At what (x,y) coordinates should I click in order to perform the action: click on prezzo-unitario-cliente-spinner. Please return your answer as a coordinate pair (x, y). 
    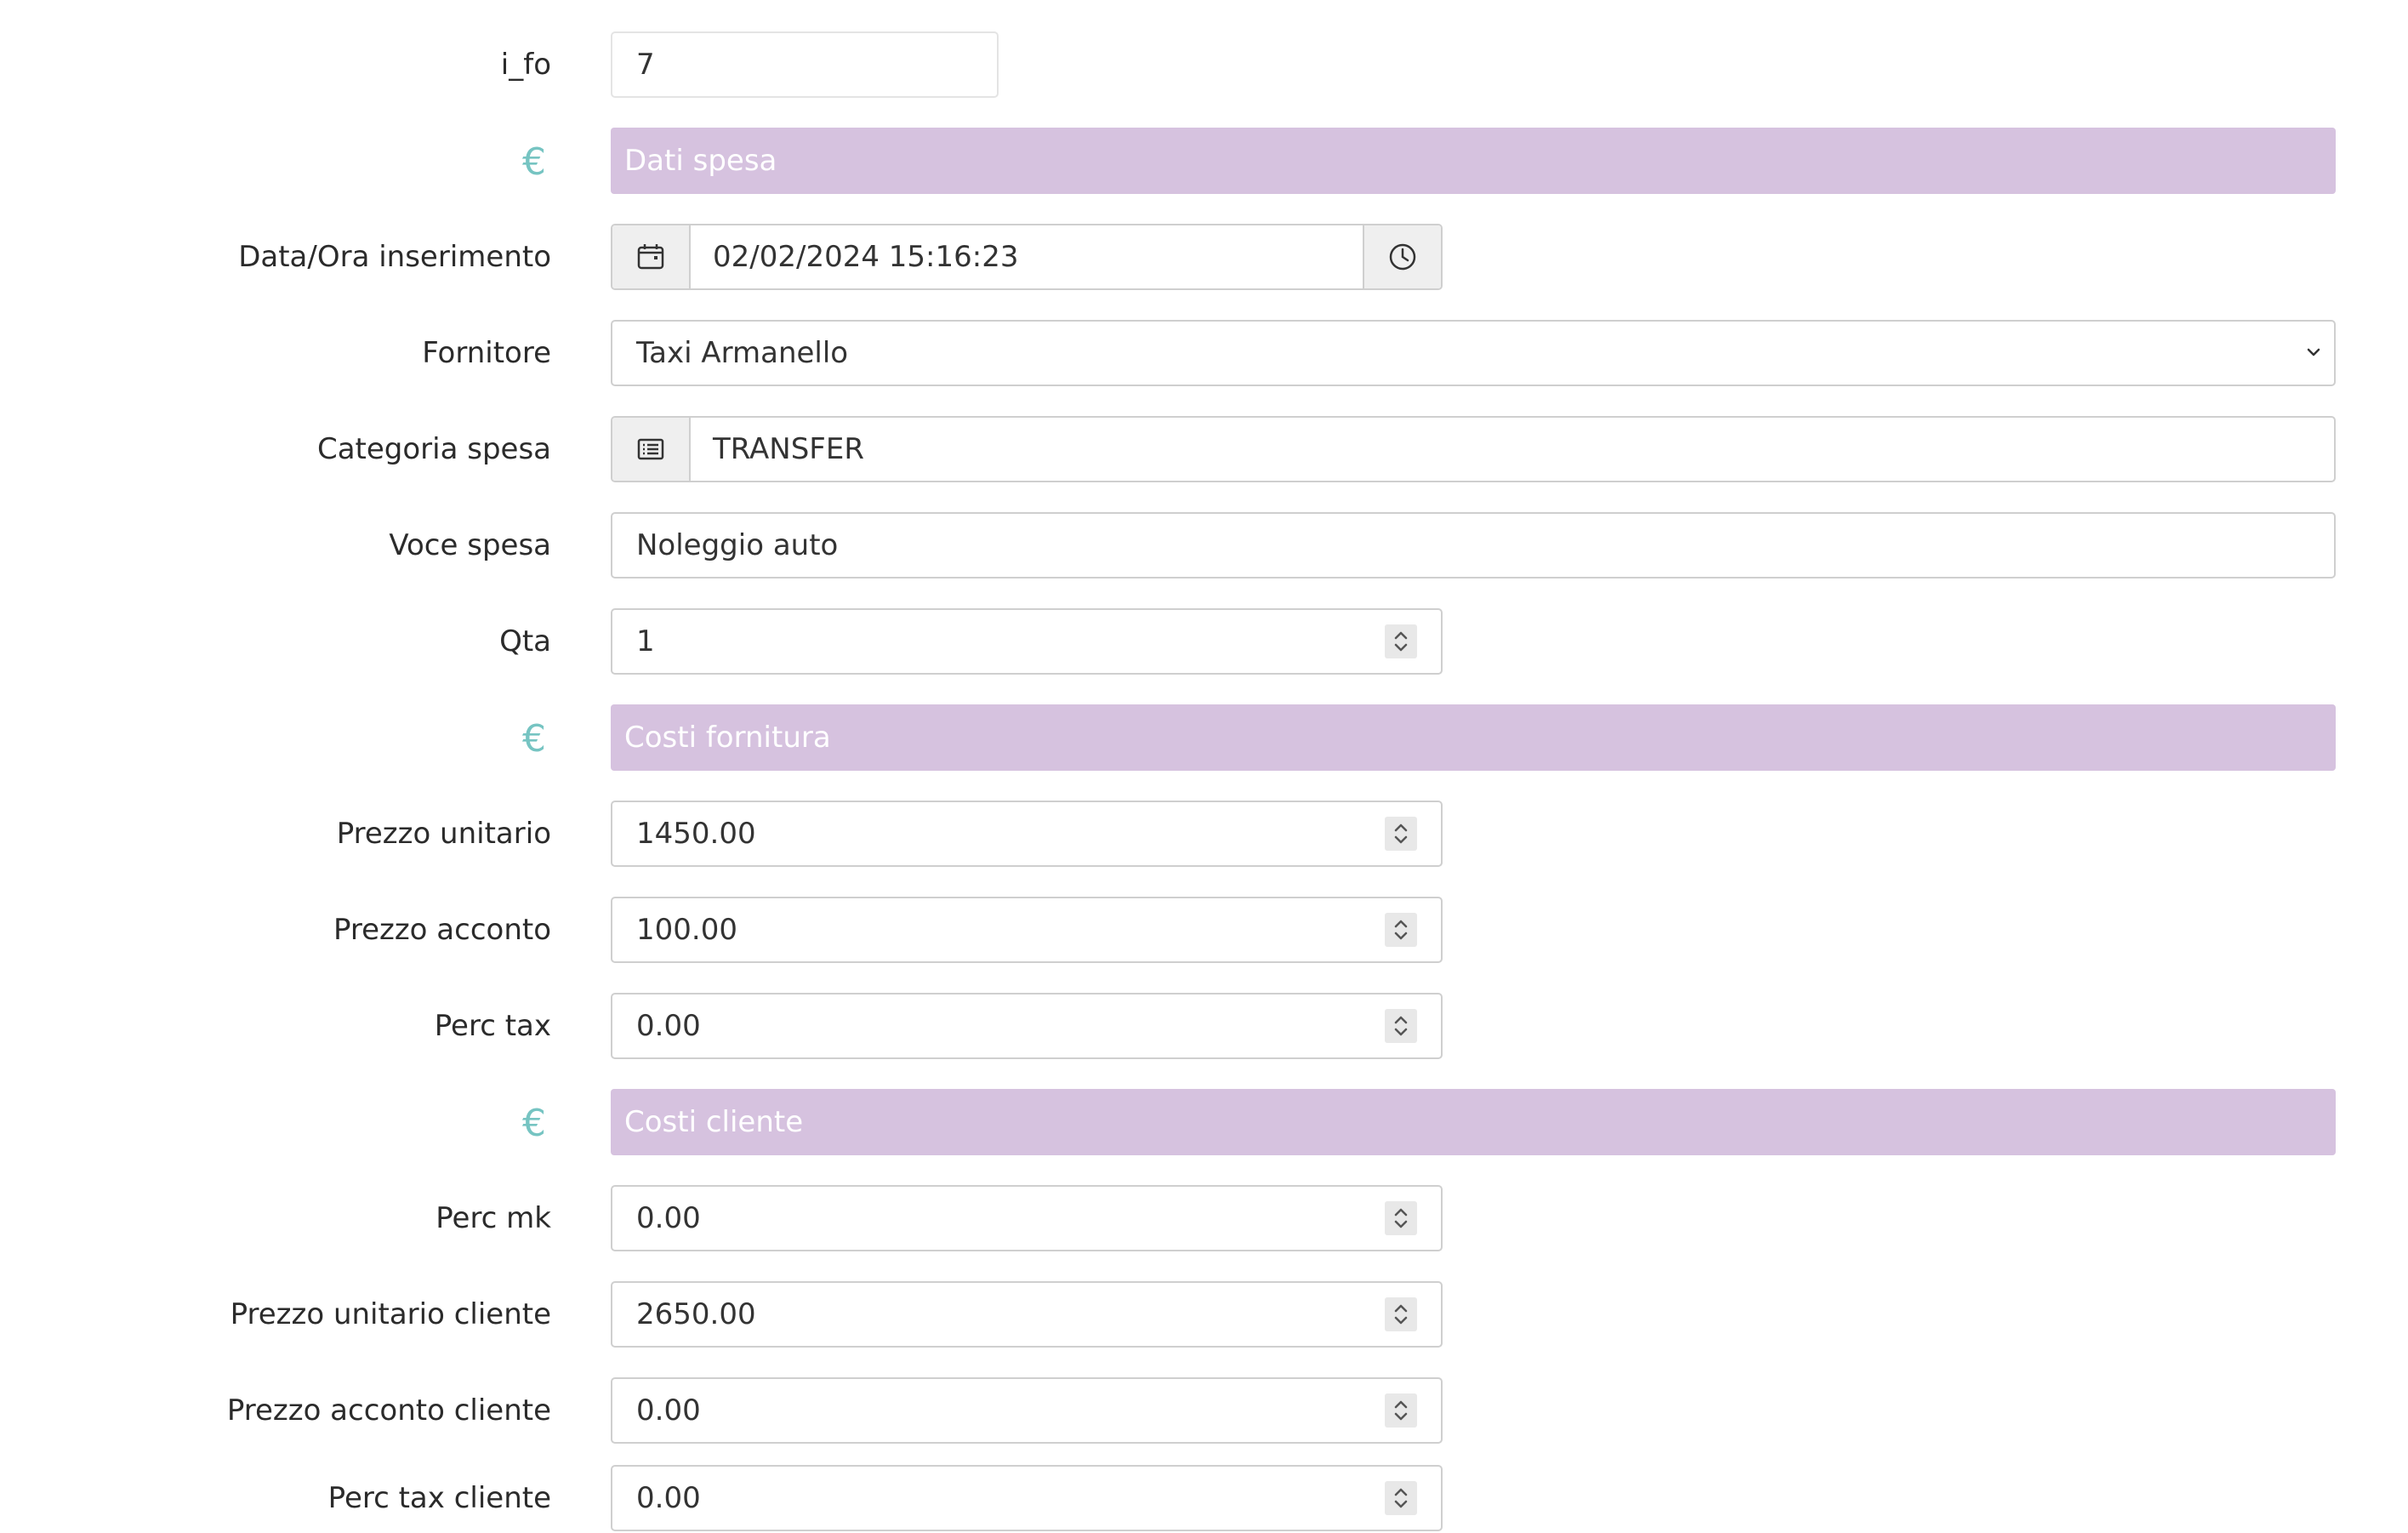
    Looking at the image, I should click on (1401, 1314).